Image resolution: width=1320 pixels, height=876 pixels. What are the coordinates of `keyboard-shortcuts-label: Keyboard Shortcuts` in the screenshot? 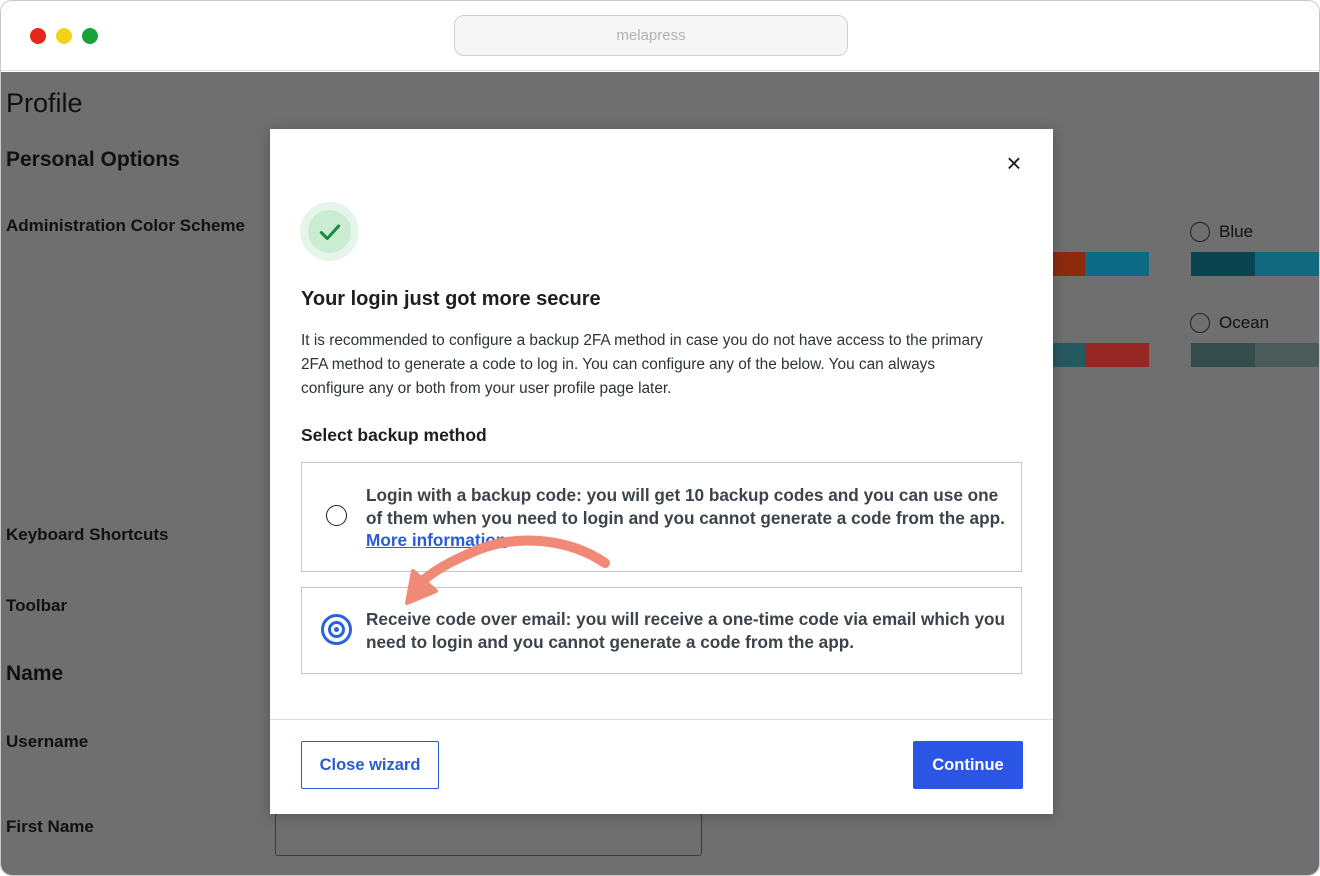 It's located at (87, 534).